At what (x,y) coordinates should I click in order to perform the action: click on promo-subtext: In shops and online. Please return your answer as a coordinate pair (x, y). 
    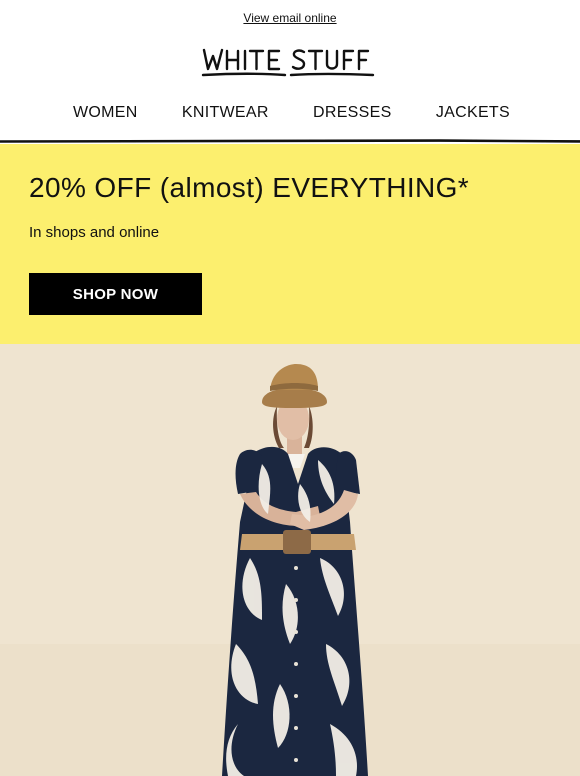
    Looking at the image, I should click on (94, 232).